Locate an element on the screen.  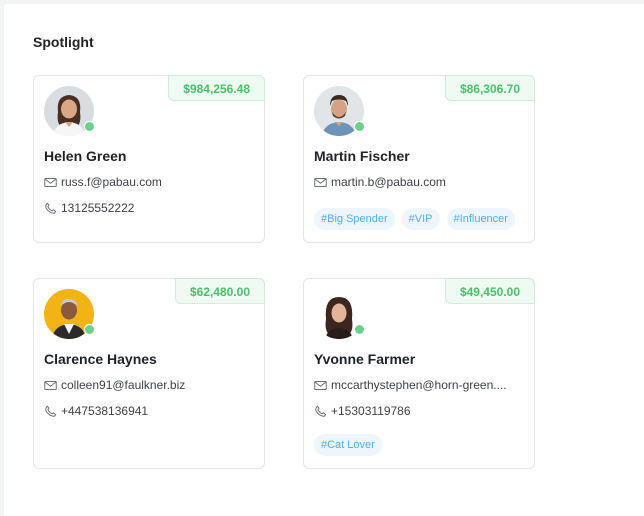
phone-row: +447538136941 is located at coordinates (96, 411).